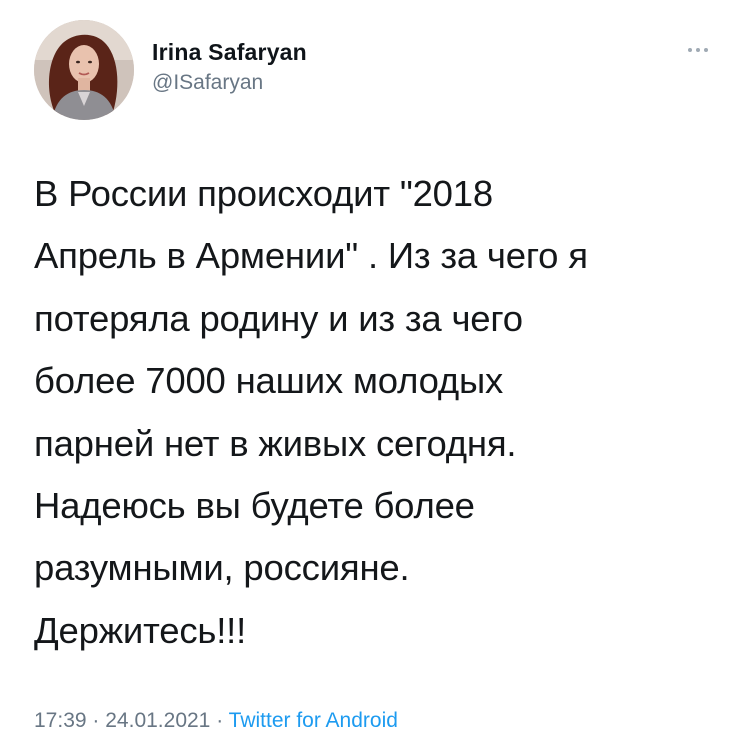 The image size is (750, 746). Describe the element at coordinates (229, 83) in the screenshot. I see `user-handle: @ISafaryan` at that location.